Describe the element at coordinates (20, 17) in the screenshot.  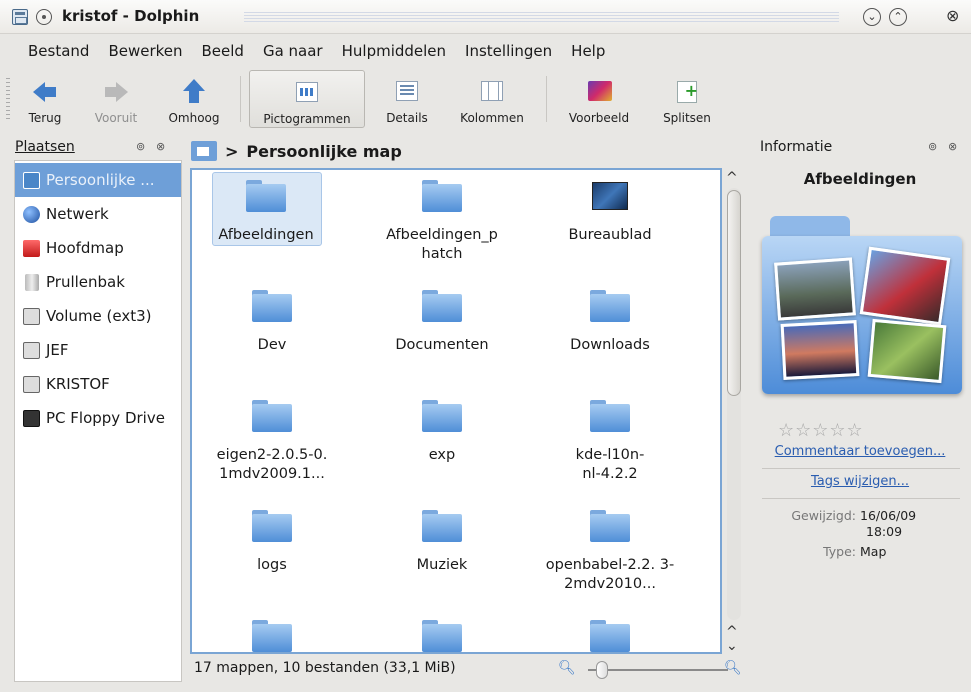
I see `dolphin-app-icon` at that location.